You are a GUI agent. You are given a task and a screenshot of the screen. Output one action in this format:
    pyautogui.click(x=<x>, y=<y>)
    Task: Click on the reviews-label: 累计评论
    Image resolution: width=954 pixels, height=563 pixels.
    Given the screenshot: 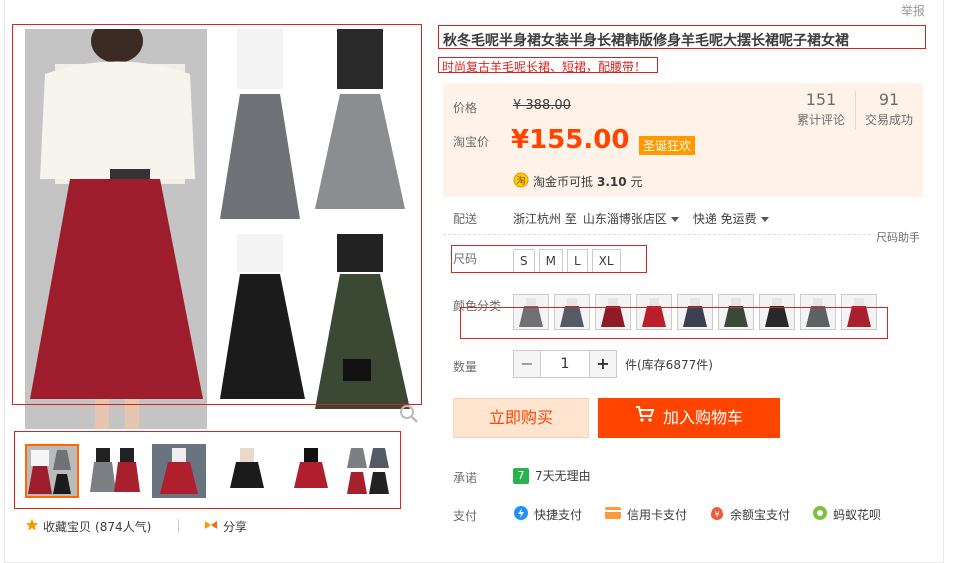 What is the action you would take?
    pyautogui.click(x=820, y=120)
    